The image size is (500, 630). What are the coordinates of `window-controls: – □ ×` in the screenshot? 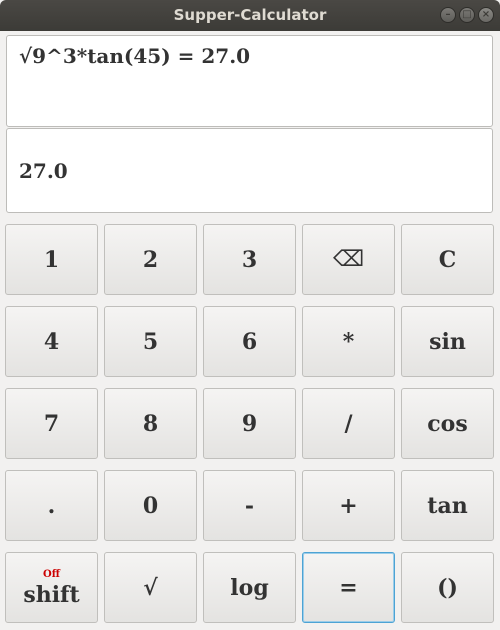 It's located at (467, 15).